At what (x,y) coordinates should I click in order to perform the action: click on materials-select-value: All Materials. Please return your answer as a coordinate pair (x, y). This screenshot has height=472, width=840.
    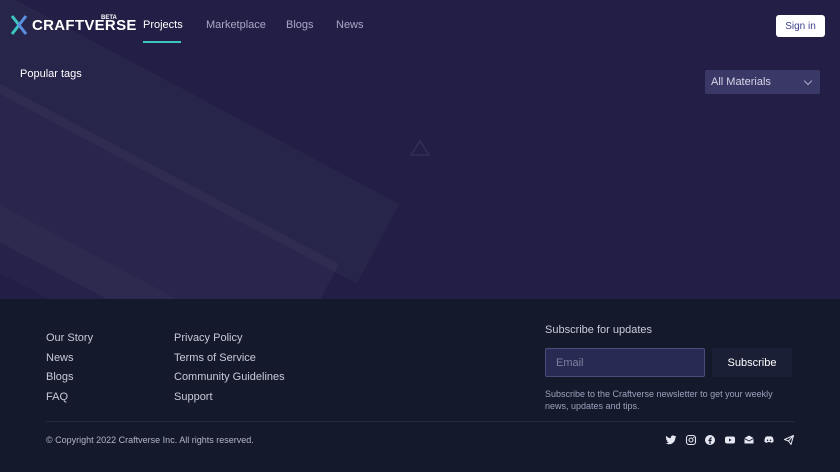
    Looking at the image, I should click on (741, 82).